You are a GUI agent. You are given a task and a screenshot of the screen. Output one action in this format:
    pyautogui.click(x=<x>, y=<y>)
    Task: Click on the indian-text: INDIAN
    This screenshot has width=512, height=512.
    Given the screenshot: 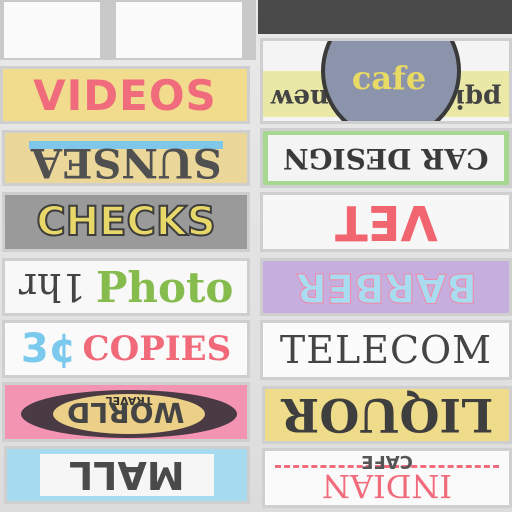 What is the action you would take?
    pyautogui.click(x=387, y=486)
    